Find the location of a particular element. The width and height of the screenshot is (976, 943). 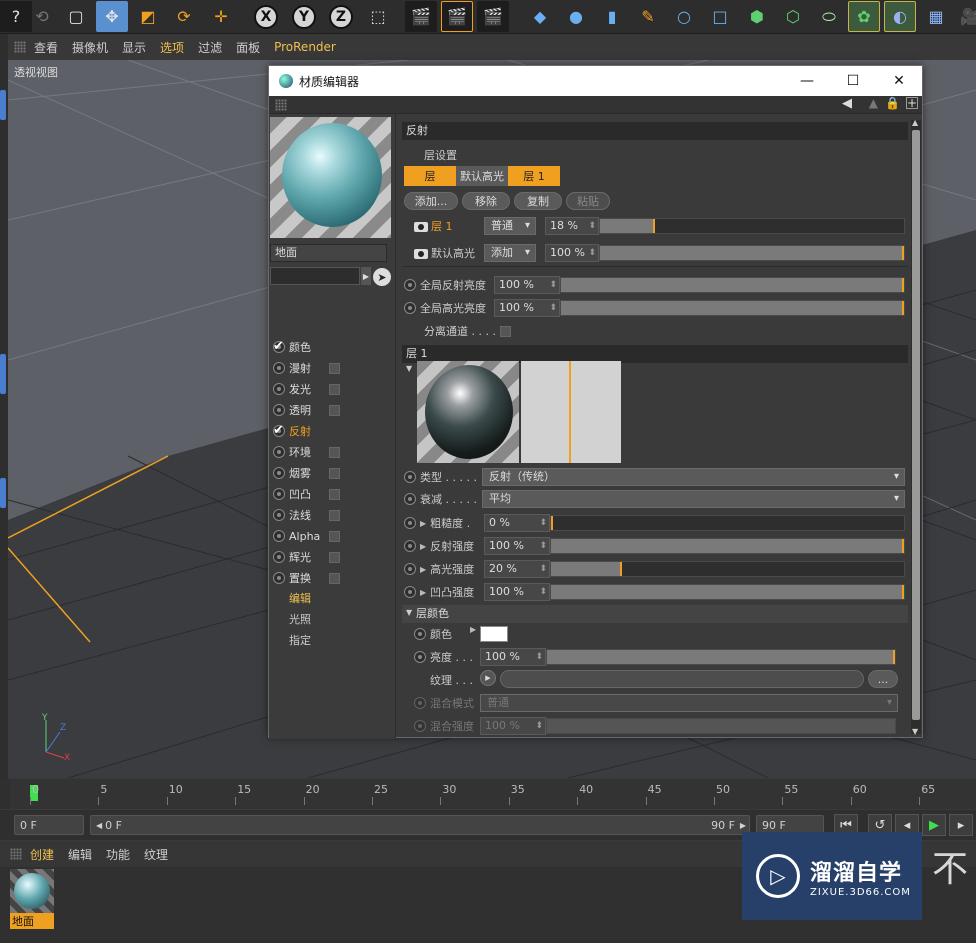

collapse-arrow-icon: ▼ is located at coordinates (409, 368).